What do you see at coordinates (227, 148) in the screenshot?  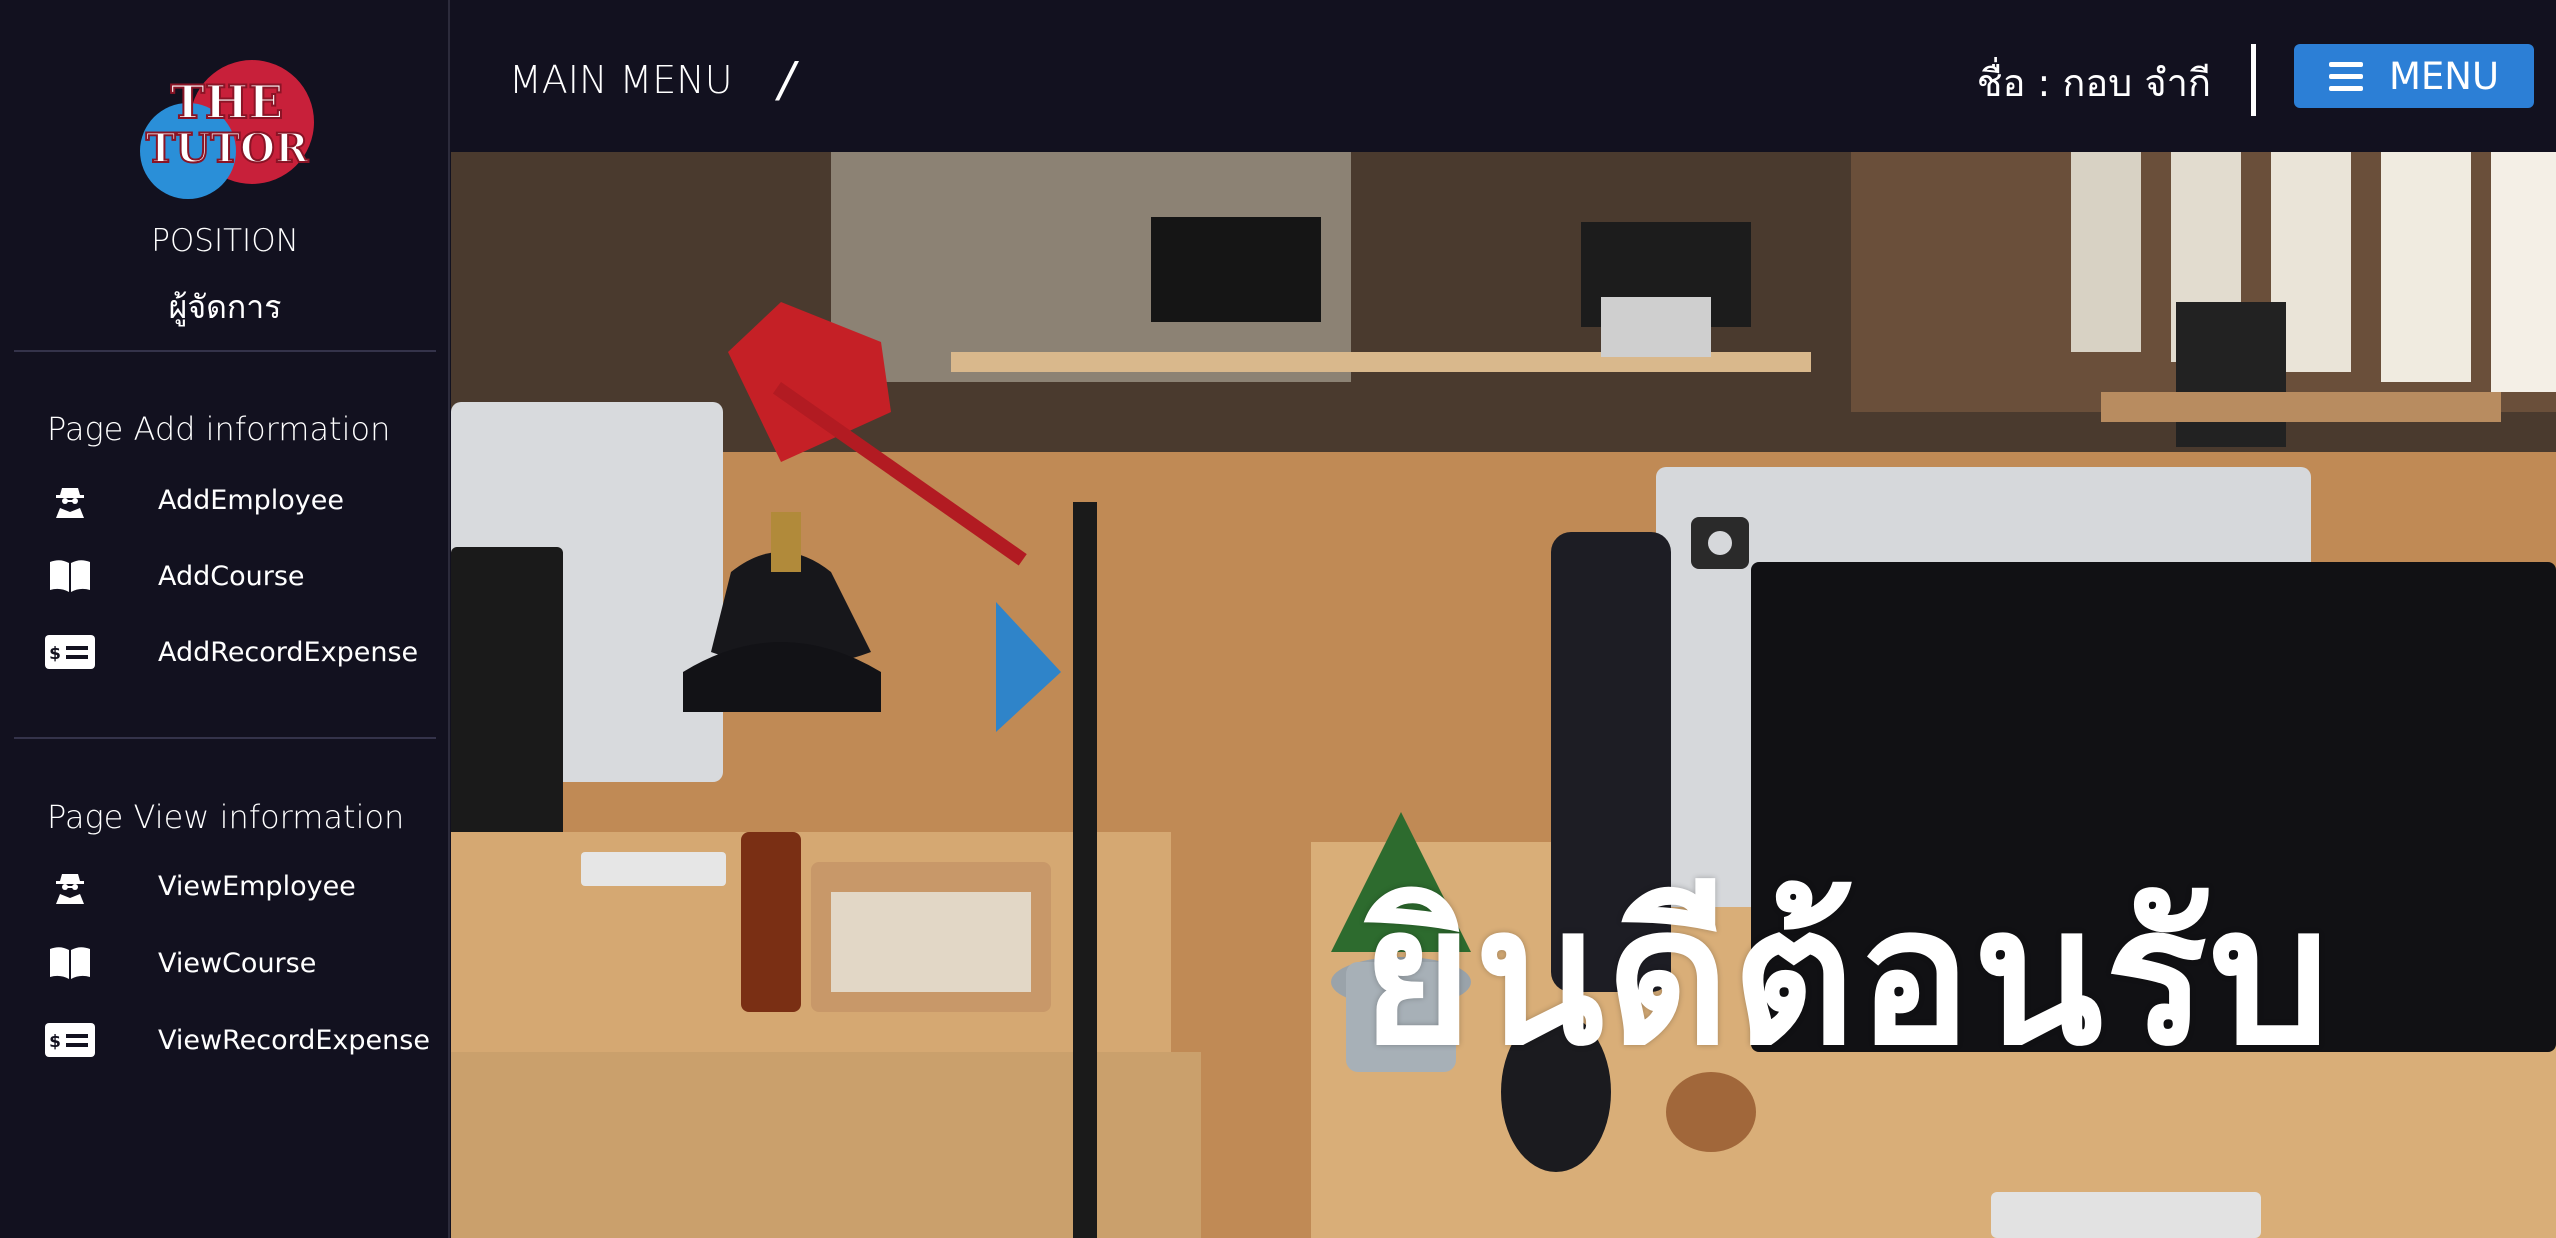 I see `logo-text-line2: TUTOR` at bounding box center [227, 148].